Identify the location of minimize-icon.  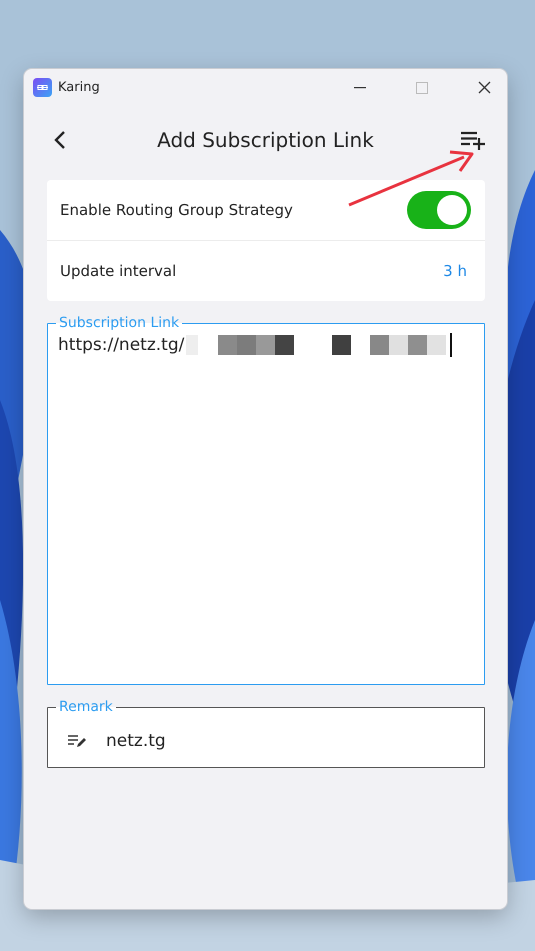
(360, 87).